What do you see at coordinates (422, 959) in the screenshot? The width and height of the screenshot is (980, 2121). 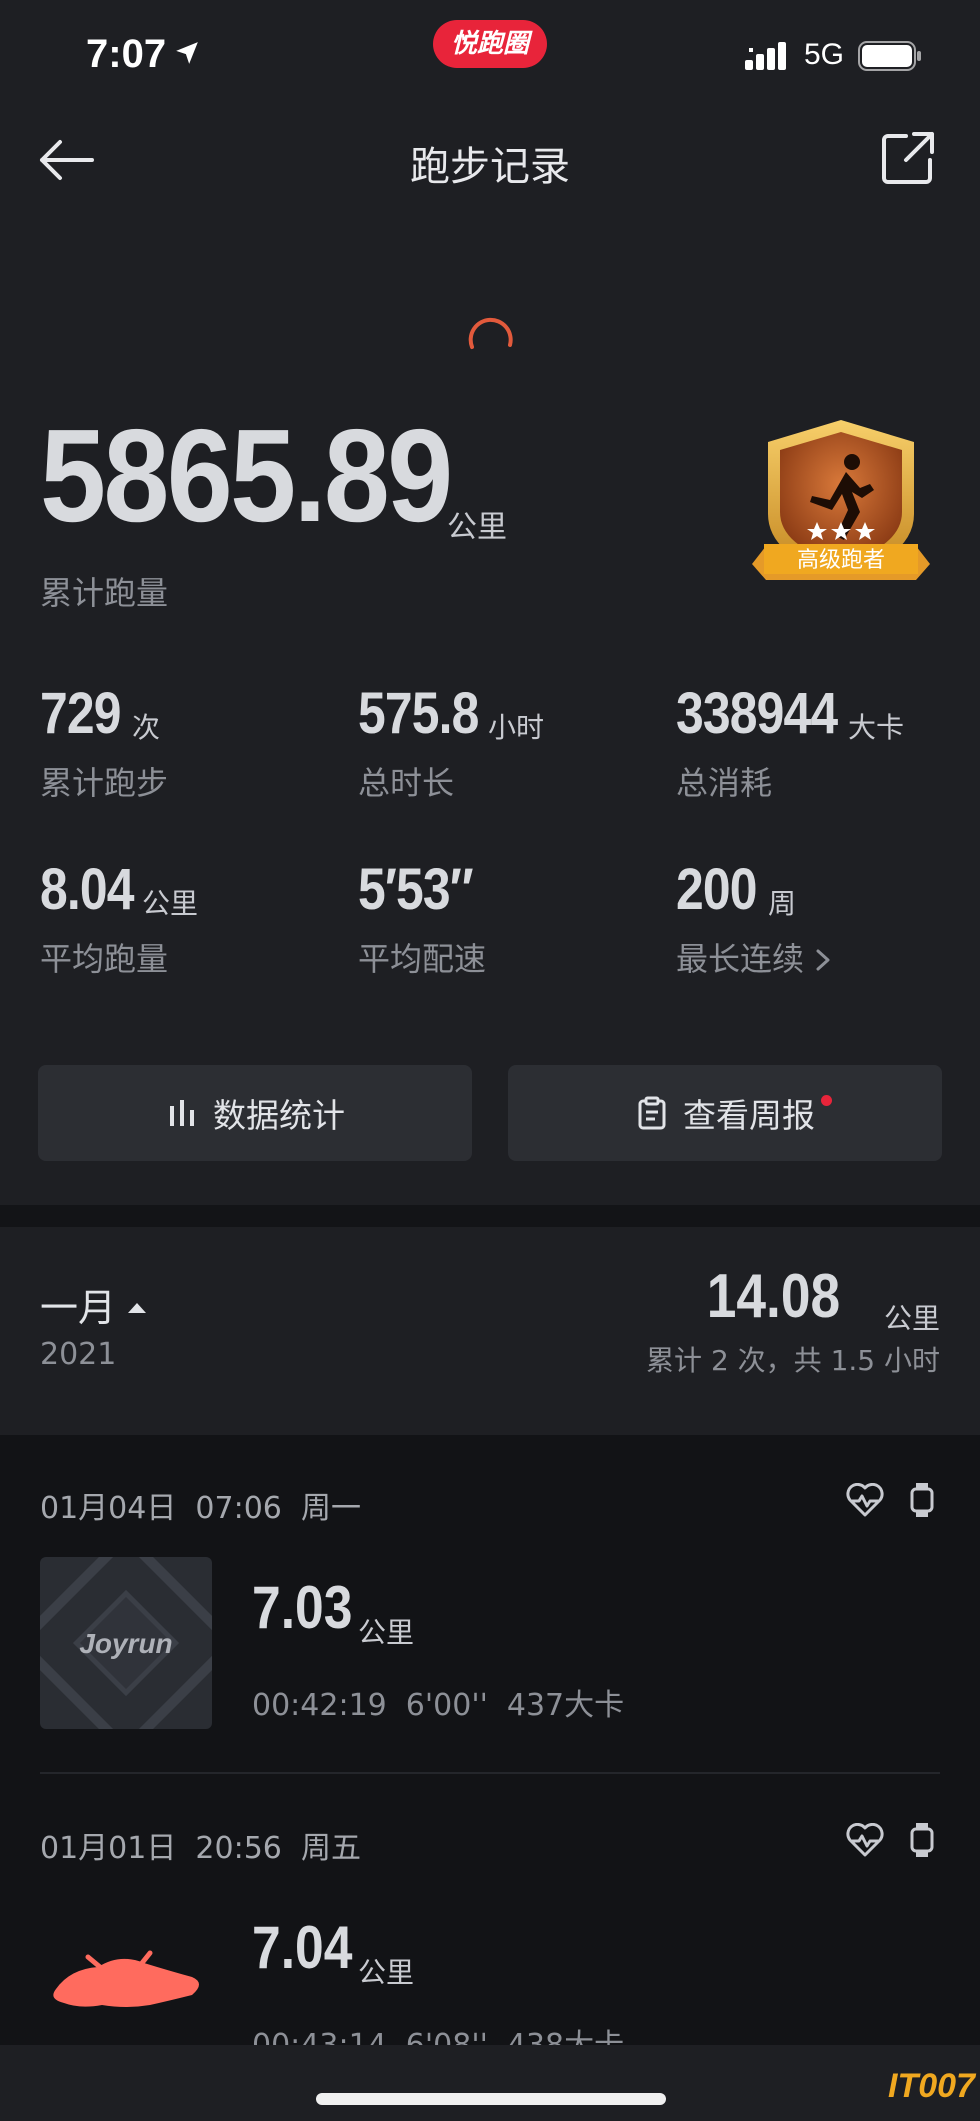 I see `stat-label: 平均配速` at bounding box center [422, 959].